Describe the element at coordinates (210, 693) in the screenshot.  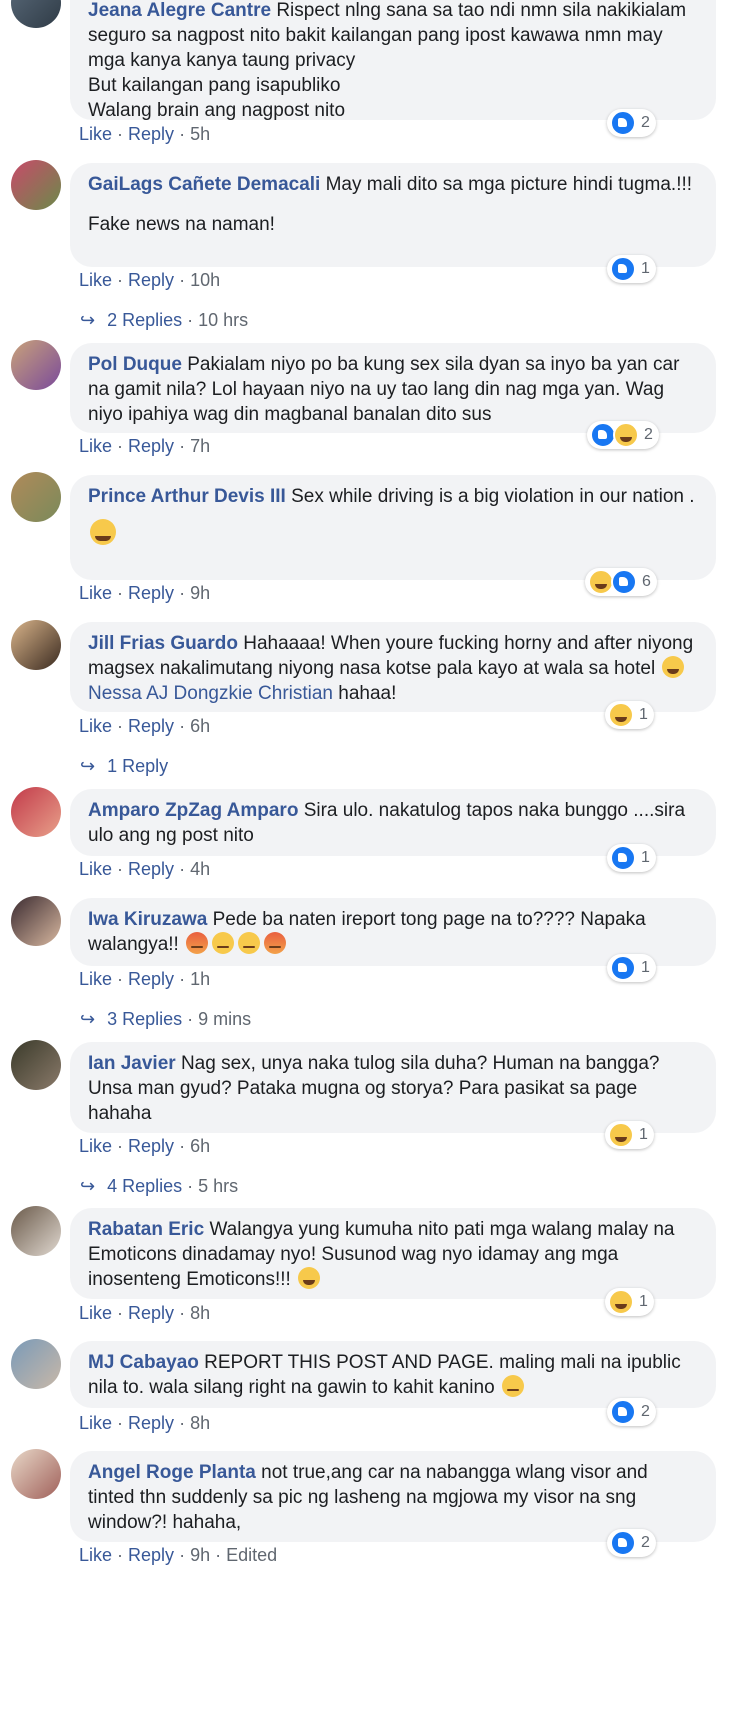
I see `mention-link: Nessa AJ Dongzkie Christian` at that location.